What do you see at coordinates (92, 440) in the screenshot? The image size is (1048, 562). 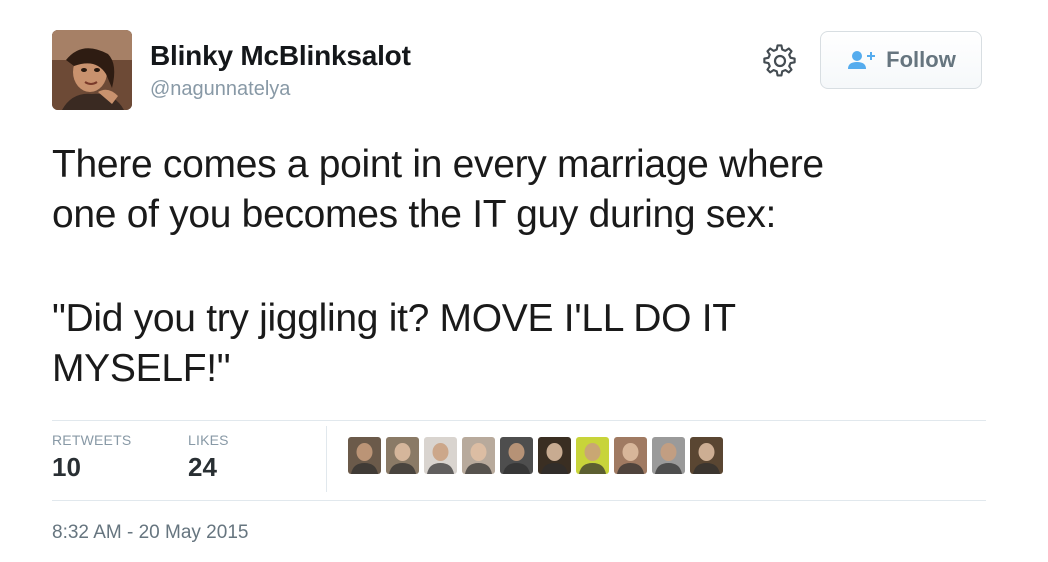 I see `retweets-label: RETWEETS` at bounding box center [92, 440].